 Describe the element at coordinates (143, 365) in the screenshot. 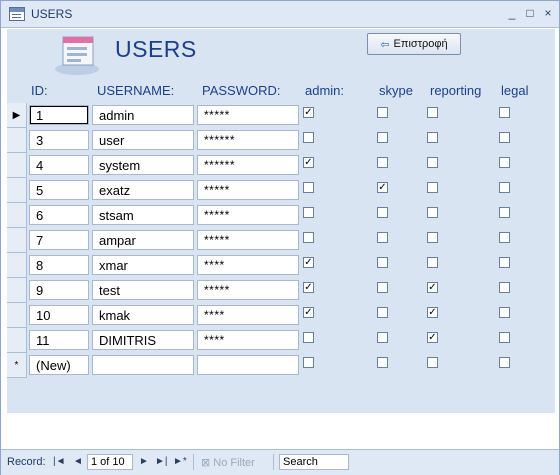

I see `username-field` at that location.